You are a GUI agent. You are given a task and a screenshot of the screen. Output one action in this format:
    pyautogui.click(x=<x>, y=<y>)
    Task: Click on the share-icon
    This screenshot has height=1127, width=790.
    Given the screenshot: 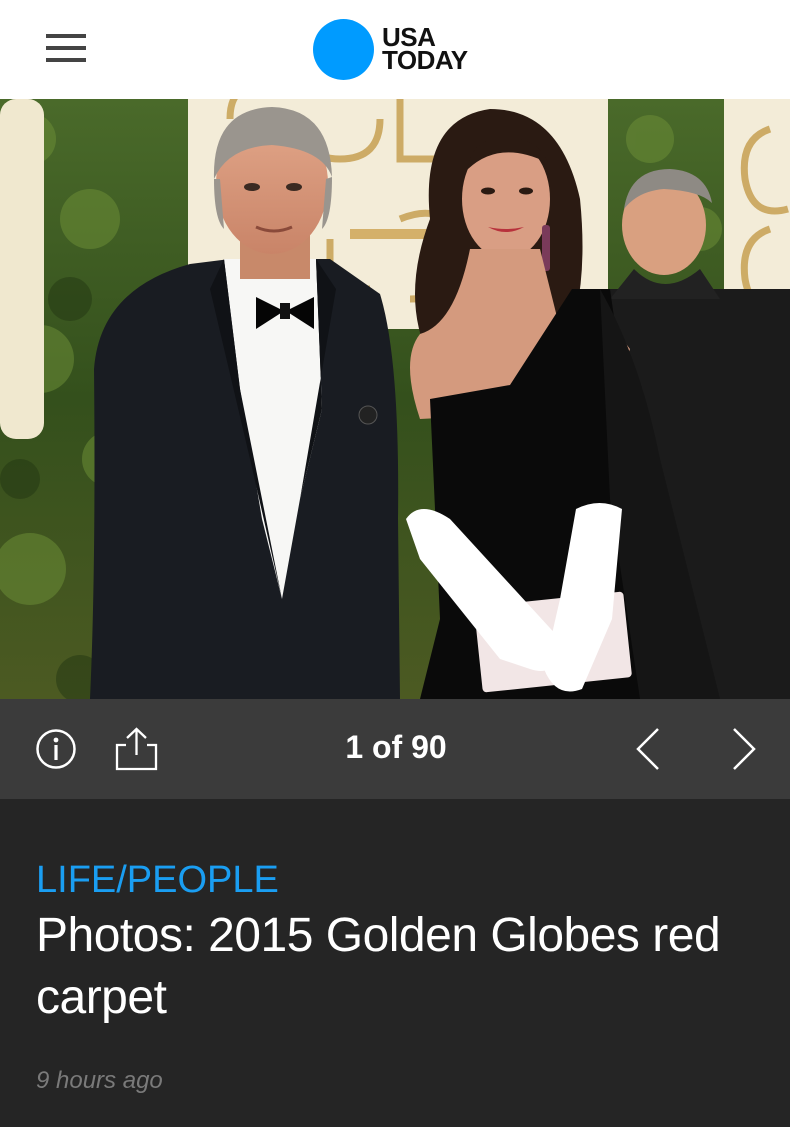 What is the action you would take?
    pyautogui.click(x=136, y=749)
    